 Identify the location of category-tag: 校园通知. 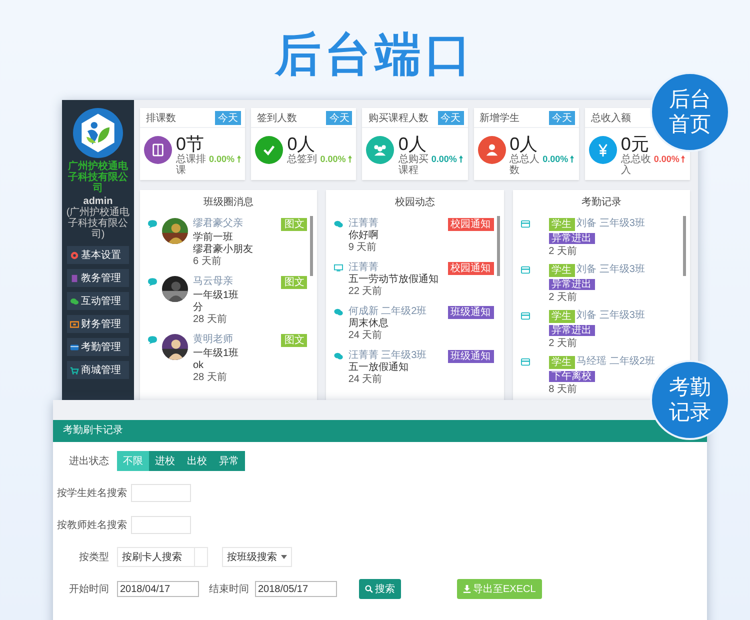
(471, 224).